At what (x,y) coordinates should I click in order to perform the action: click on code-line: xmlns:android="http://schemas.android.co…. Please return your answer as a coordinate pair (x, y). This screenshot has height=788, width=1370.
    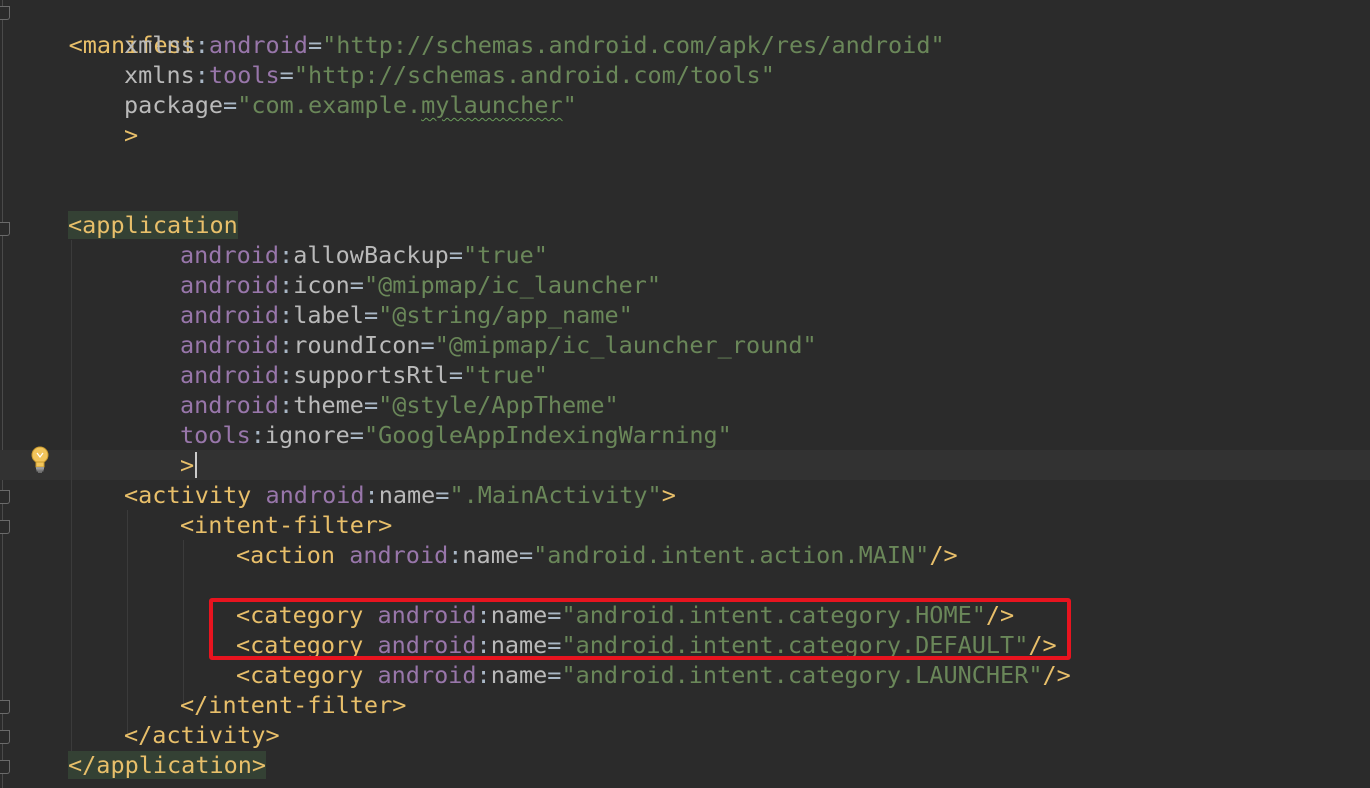
    Looking at the image, I should click on (534, 45).